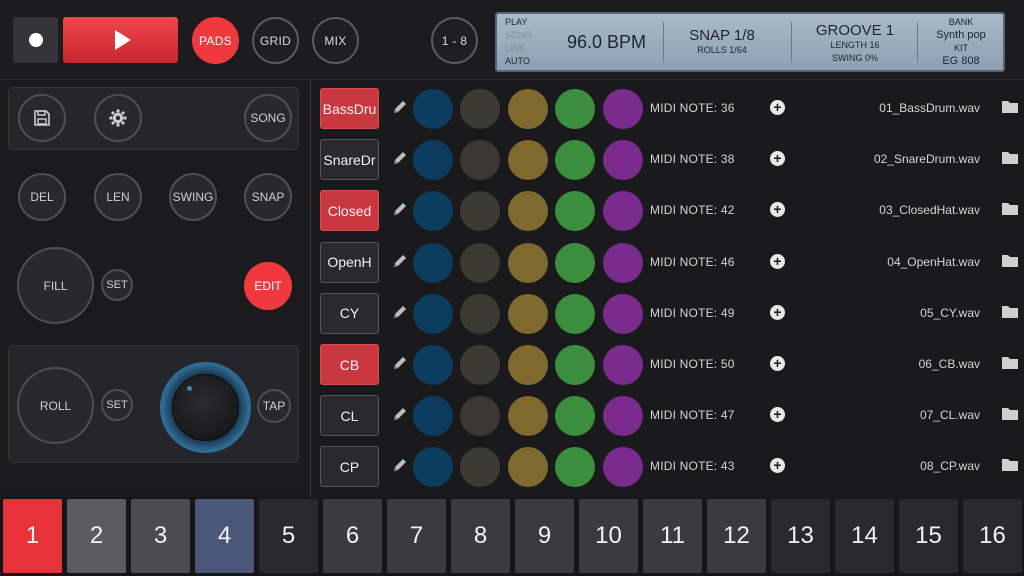 This screenshot has height=576, width=1024. Describe the element at coordinates (349, 364) in the screenshot. I see `track-name-button: CB` at that location.